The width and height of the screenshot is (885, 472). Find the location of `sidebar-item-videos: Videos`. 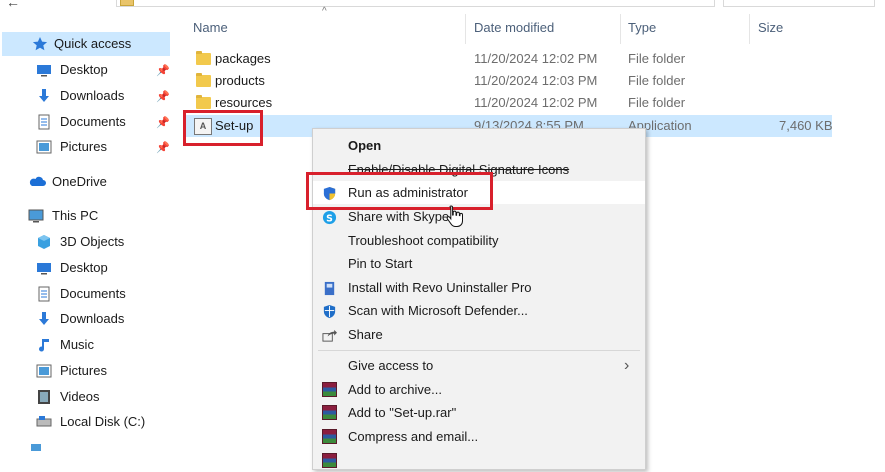

sidebar-item-videos: Videos is located at coordinates (68, 397).